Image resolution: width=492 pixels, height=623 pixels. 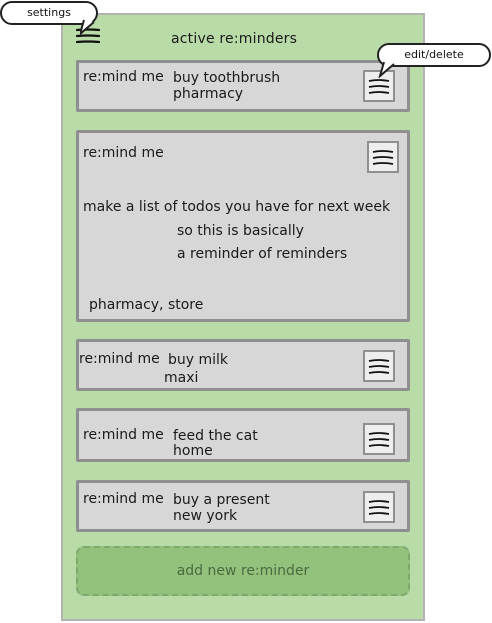 I want to click on reminder-card: re:mind me buy a present new york, so click(x=243, y=506).